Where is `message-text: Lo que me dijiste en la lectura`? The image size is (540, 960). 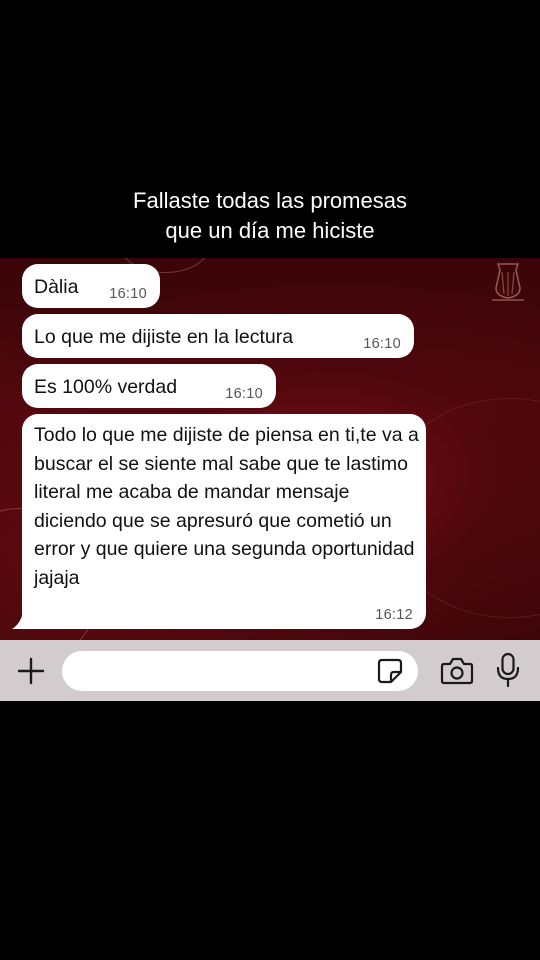
message-text: Lo que me dijiste en la lectura is located at coordinates (164, 337).